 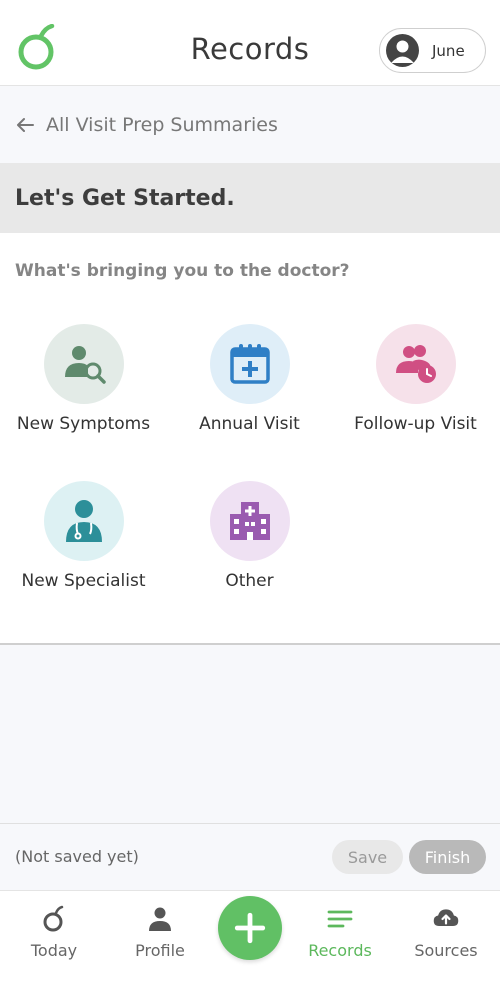 I want to click on option-new-specialist: New Specialist, so click(x=83, y=546).